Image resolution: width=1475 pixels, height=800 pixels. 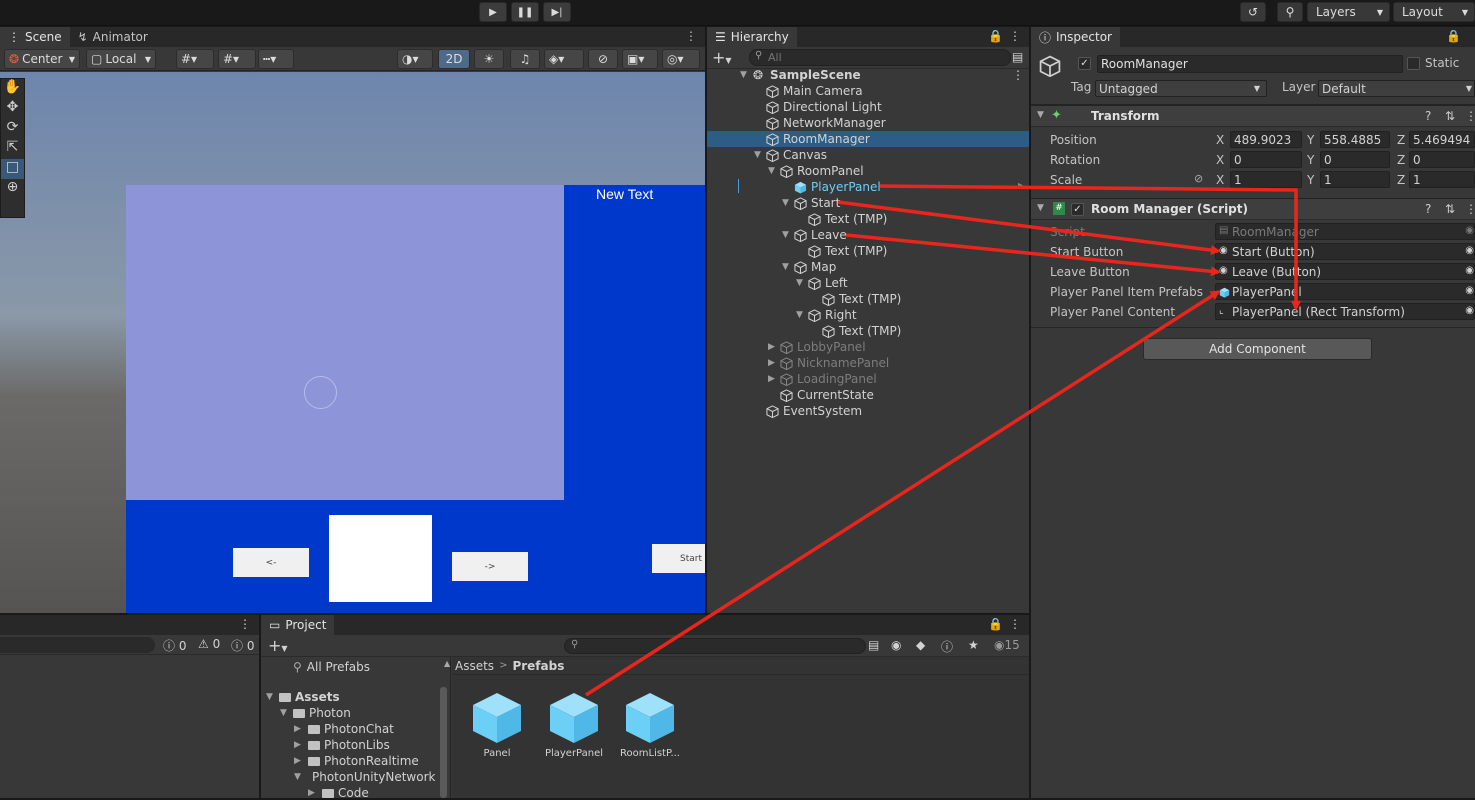 I want to click on add-icon: +▼, so click(x=722, y=57).